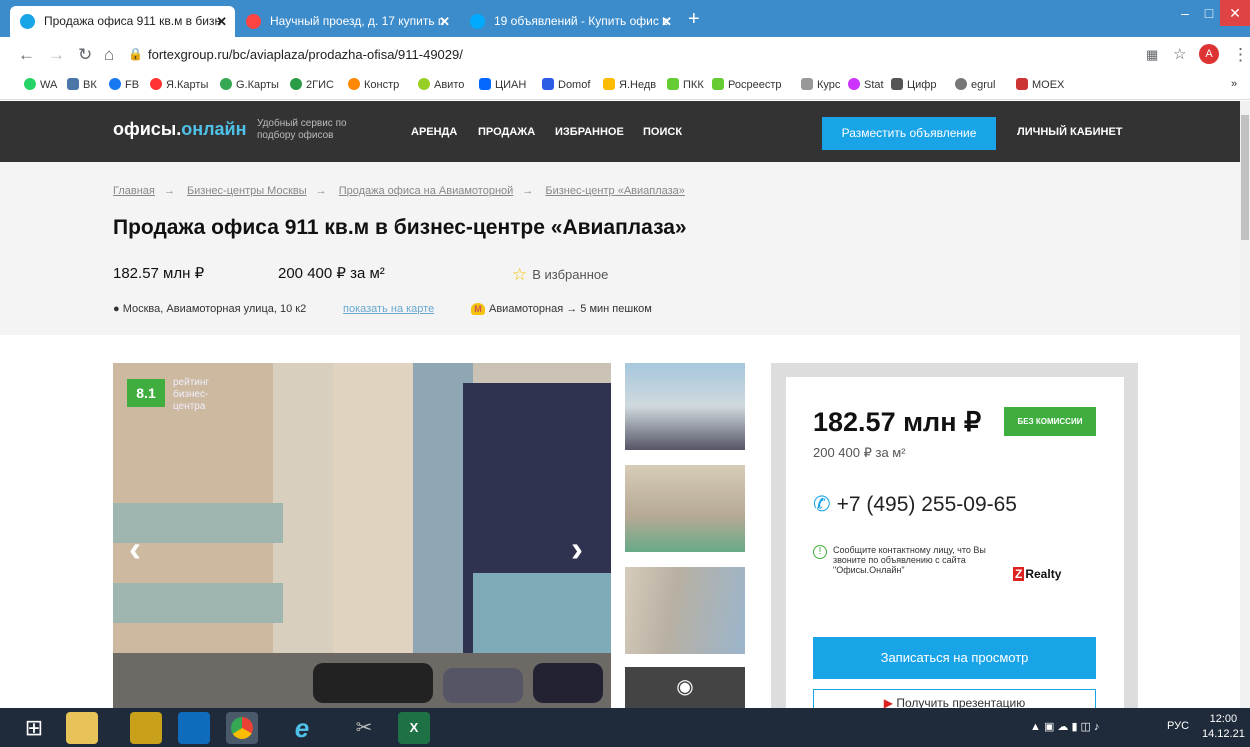 This screenshot has width=1250, height=747. What do you see at coordinates (506, 132) in the screenshot?
I see `nav-sale: ПРОДАЖА` at bounding box center [506, 132].